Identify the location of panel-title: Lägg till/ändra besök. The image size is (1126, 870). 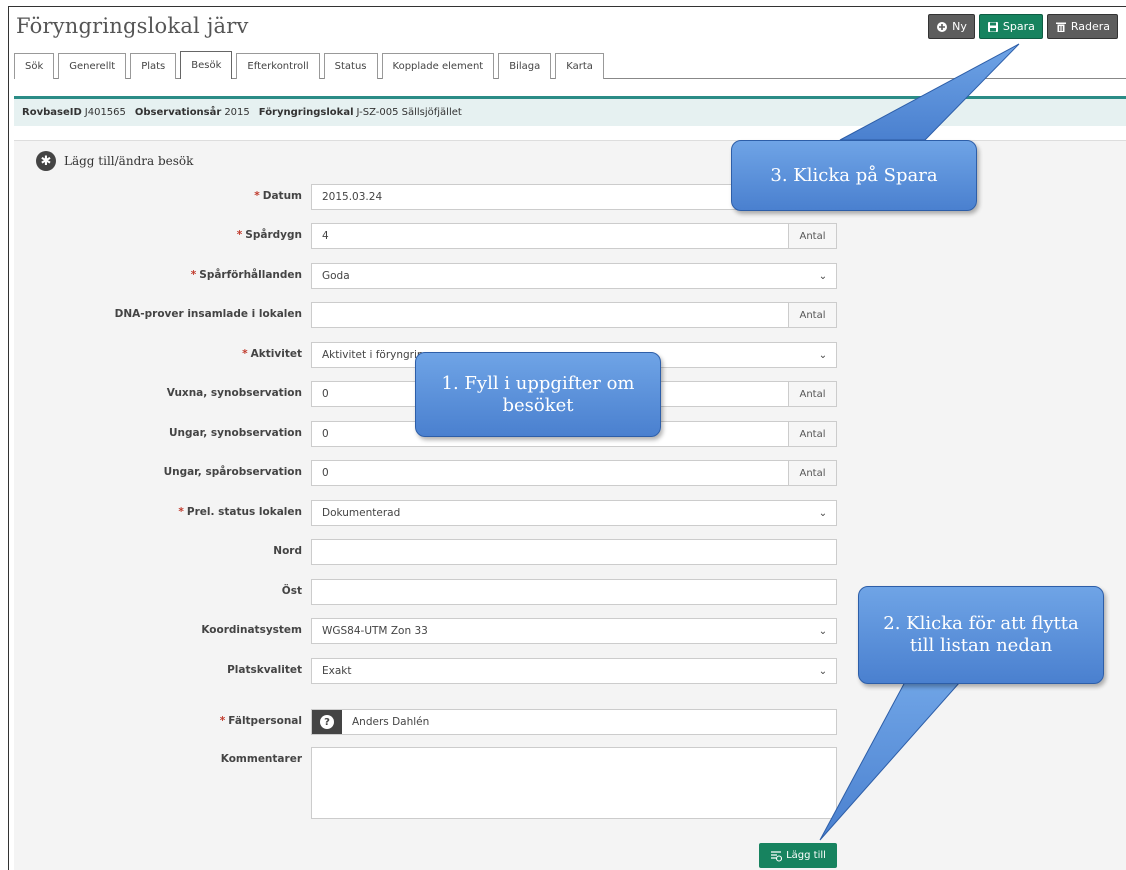
(129, 161).